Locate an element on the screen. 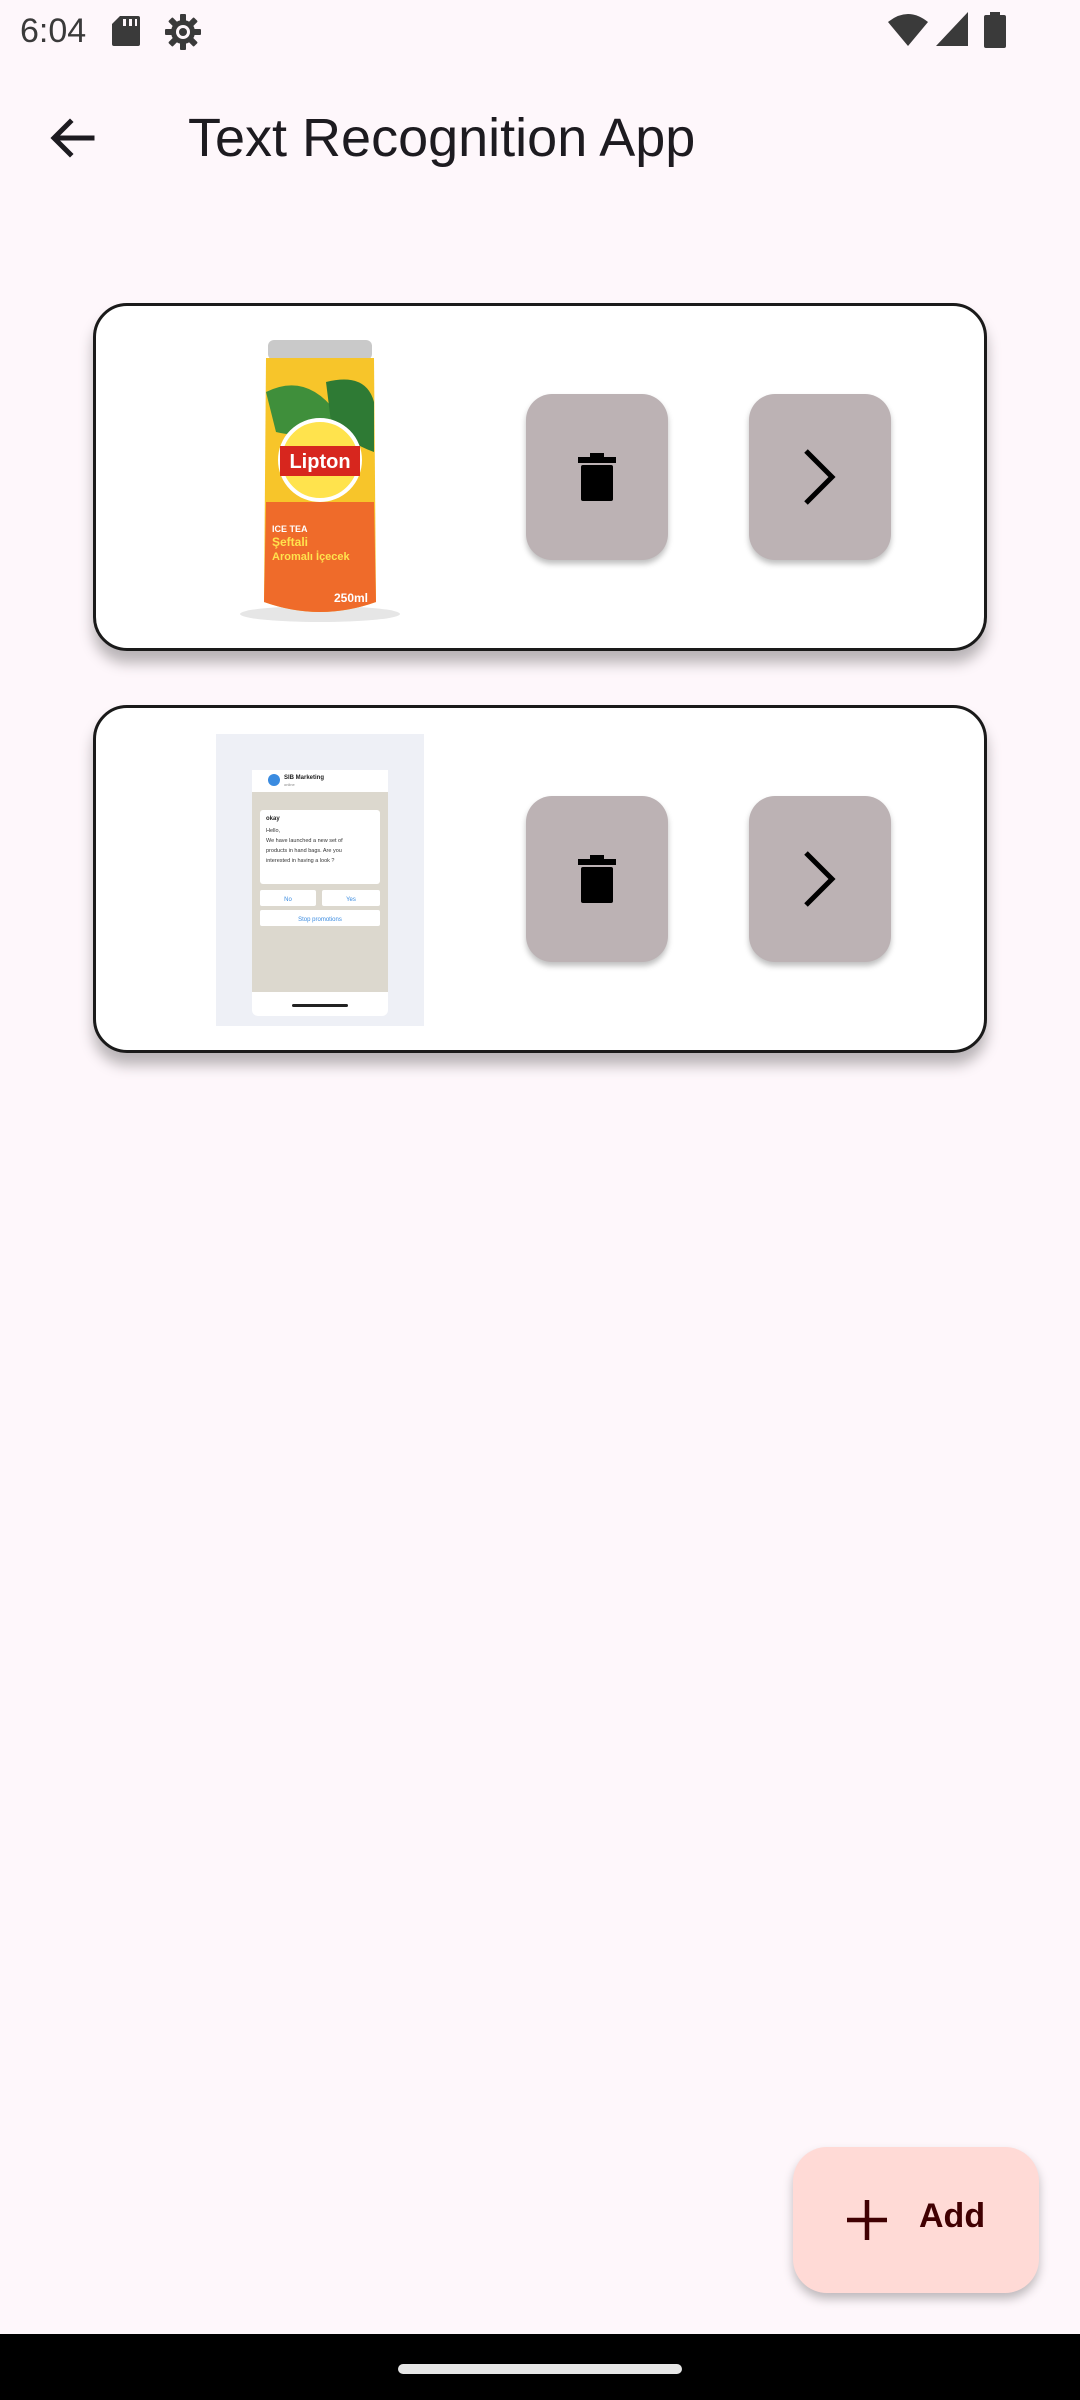 This screenshot has width=1080, height=2400. navigation-bar is located at coordinates (540, 2367).